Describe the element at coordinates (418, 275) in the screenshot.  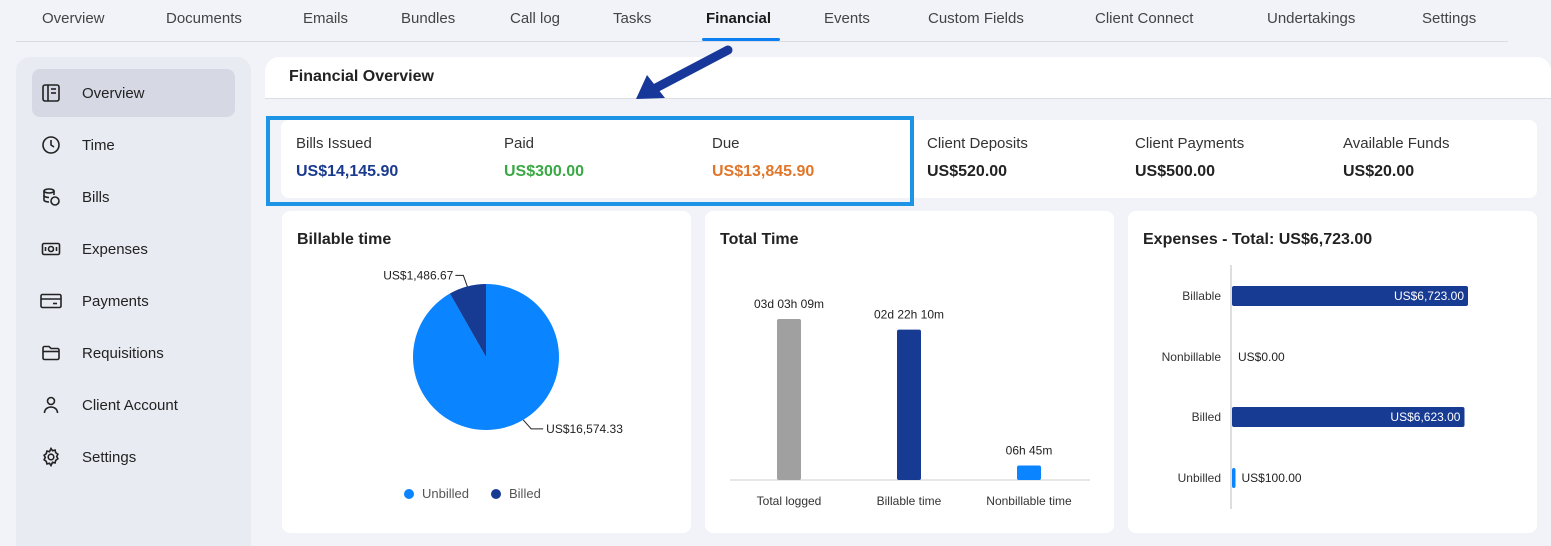
I see `pie-data-label-billed: US$1,486.67` at that location.